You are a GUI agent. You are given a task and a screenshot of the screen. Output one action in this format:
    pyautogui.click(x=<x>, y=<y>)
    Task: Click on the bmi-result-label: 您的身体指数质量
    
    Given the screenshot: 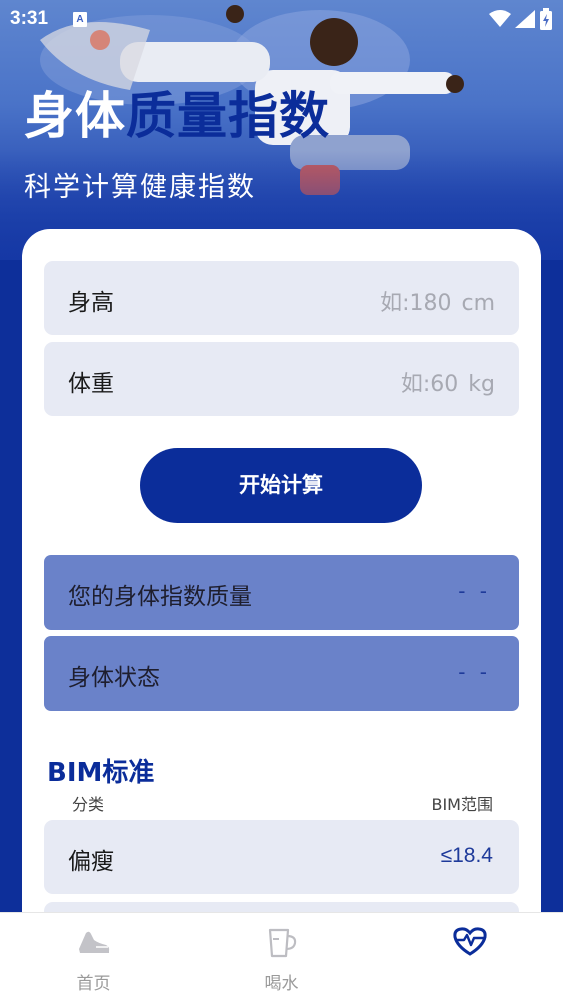 What is the action you would take?
    pyautogui.click(x=160, y=597)
    